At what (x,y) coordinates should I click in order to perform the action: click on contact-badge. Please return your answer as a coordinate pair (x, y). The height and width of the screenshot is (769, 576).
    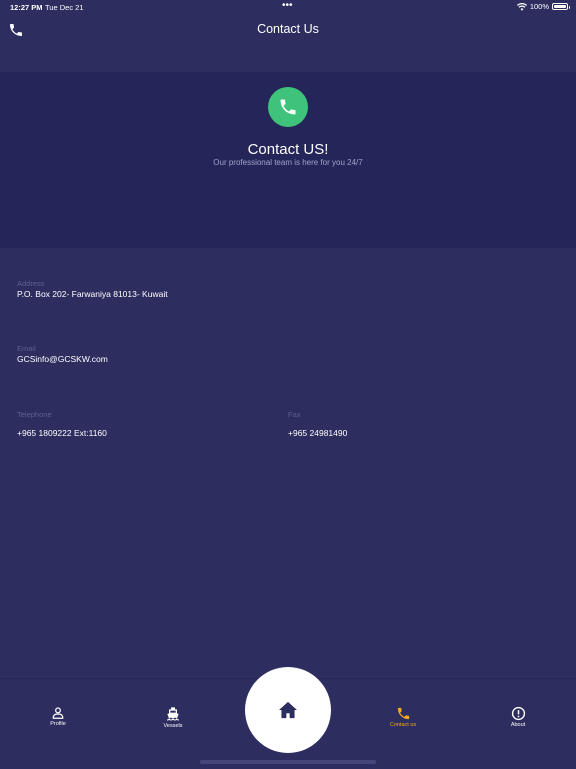
    Looking at the image, I should click on (288, 107).